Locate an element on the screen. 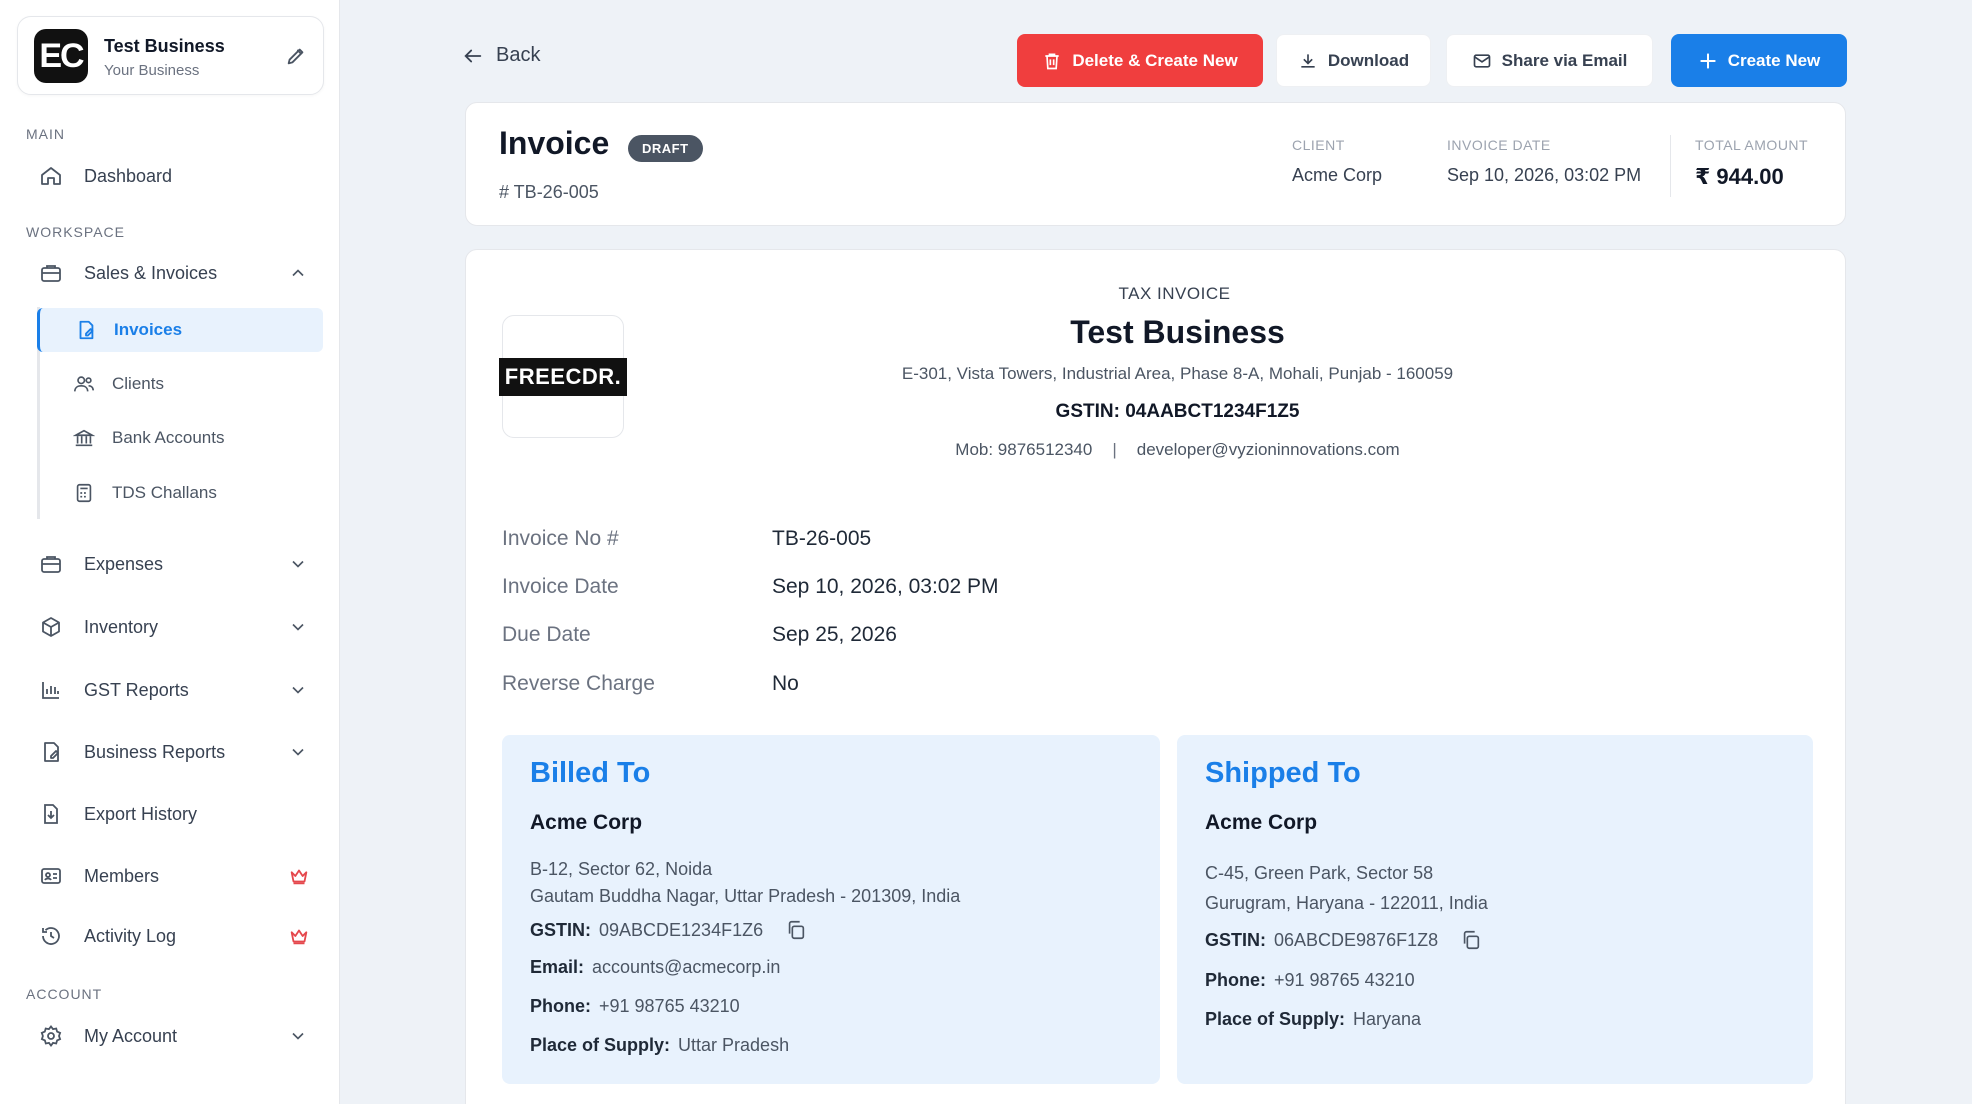 This screenshot has width=1972, height=1104. sidebar-item-members: Members is located at coordinates (175, 876).